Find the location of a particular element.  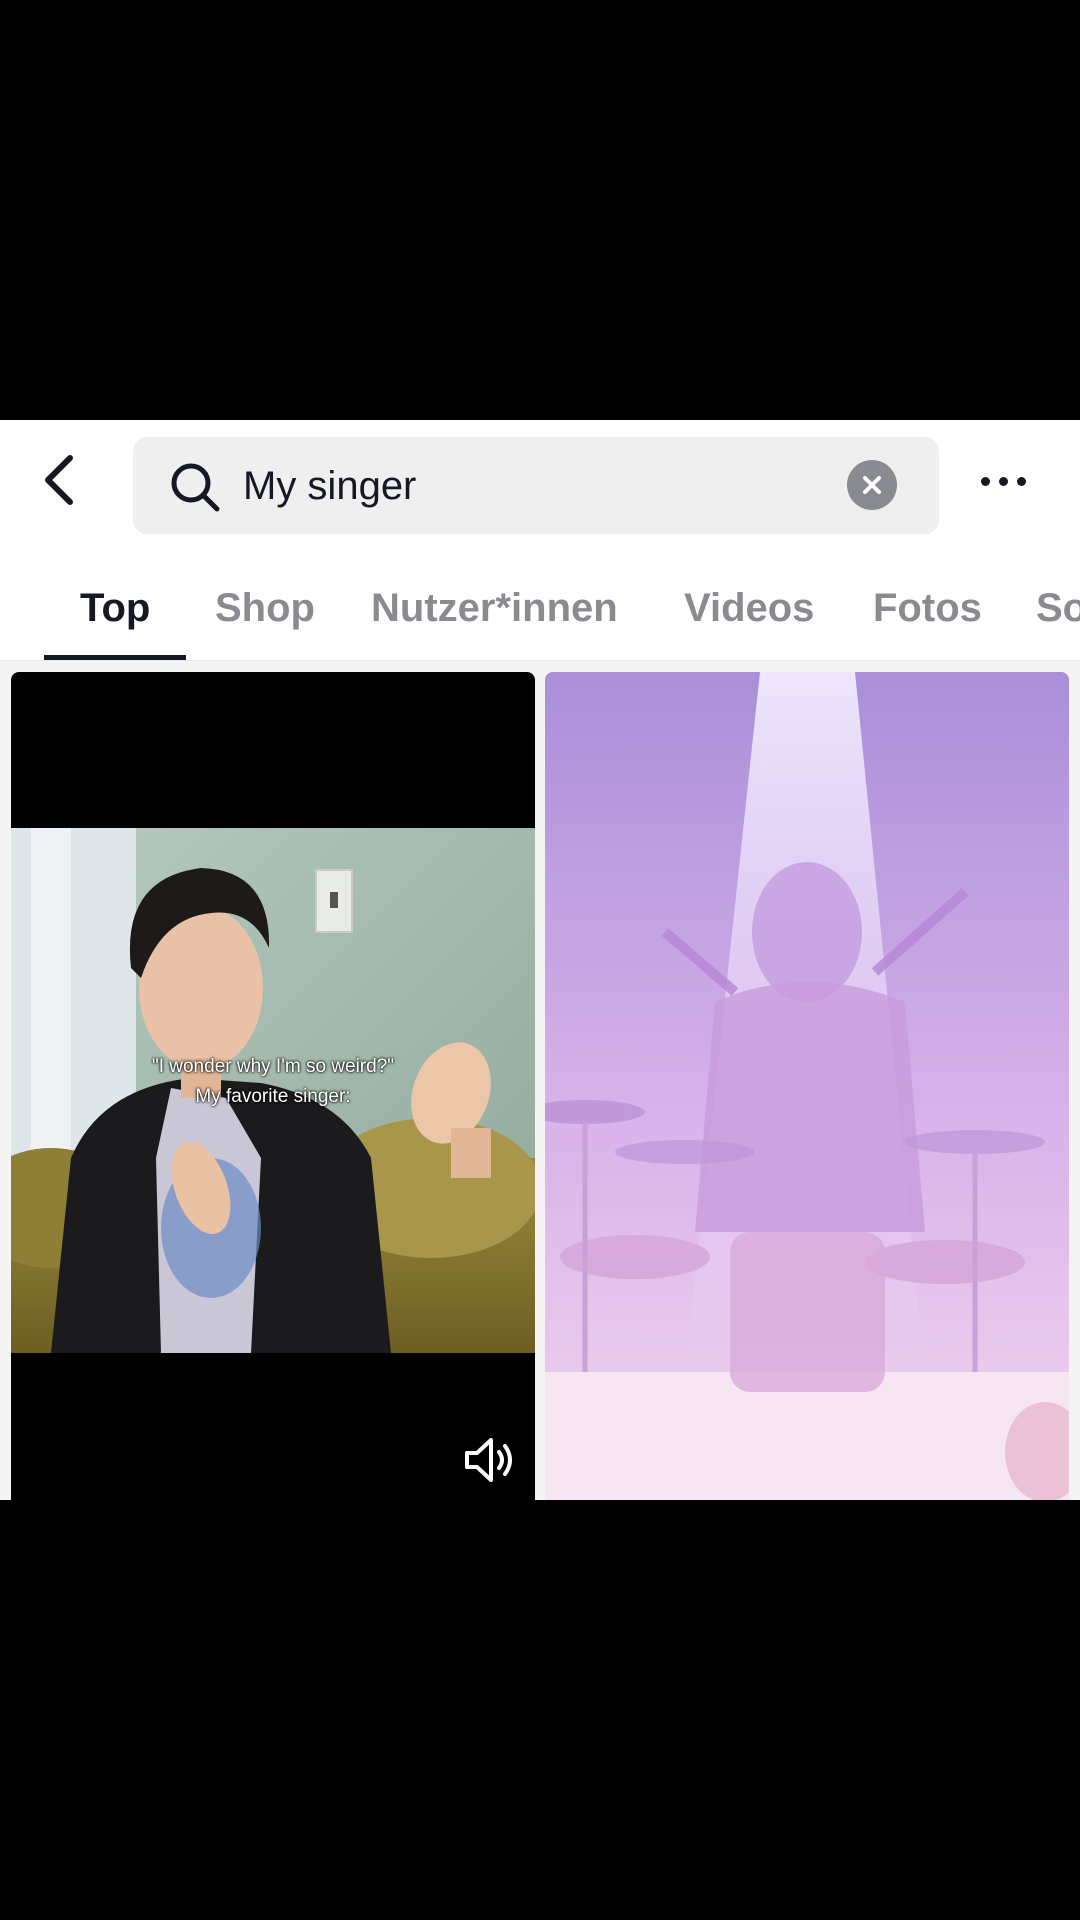

tab-videos: Videos is located at coordinates (749, 605).